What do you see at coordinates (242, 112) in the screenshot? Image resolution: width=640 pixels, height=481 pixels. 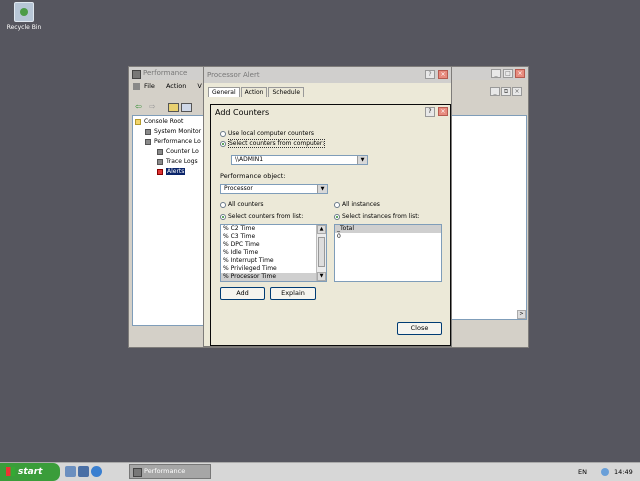 I see `add-counters-title: Add Counters` at bounding box center [242, 112].